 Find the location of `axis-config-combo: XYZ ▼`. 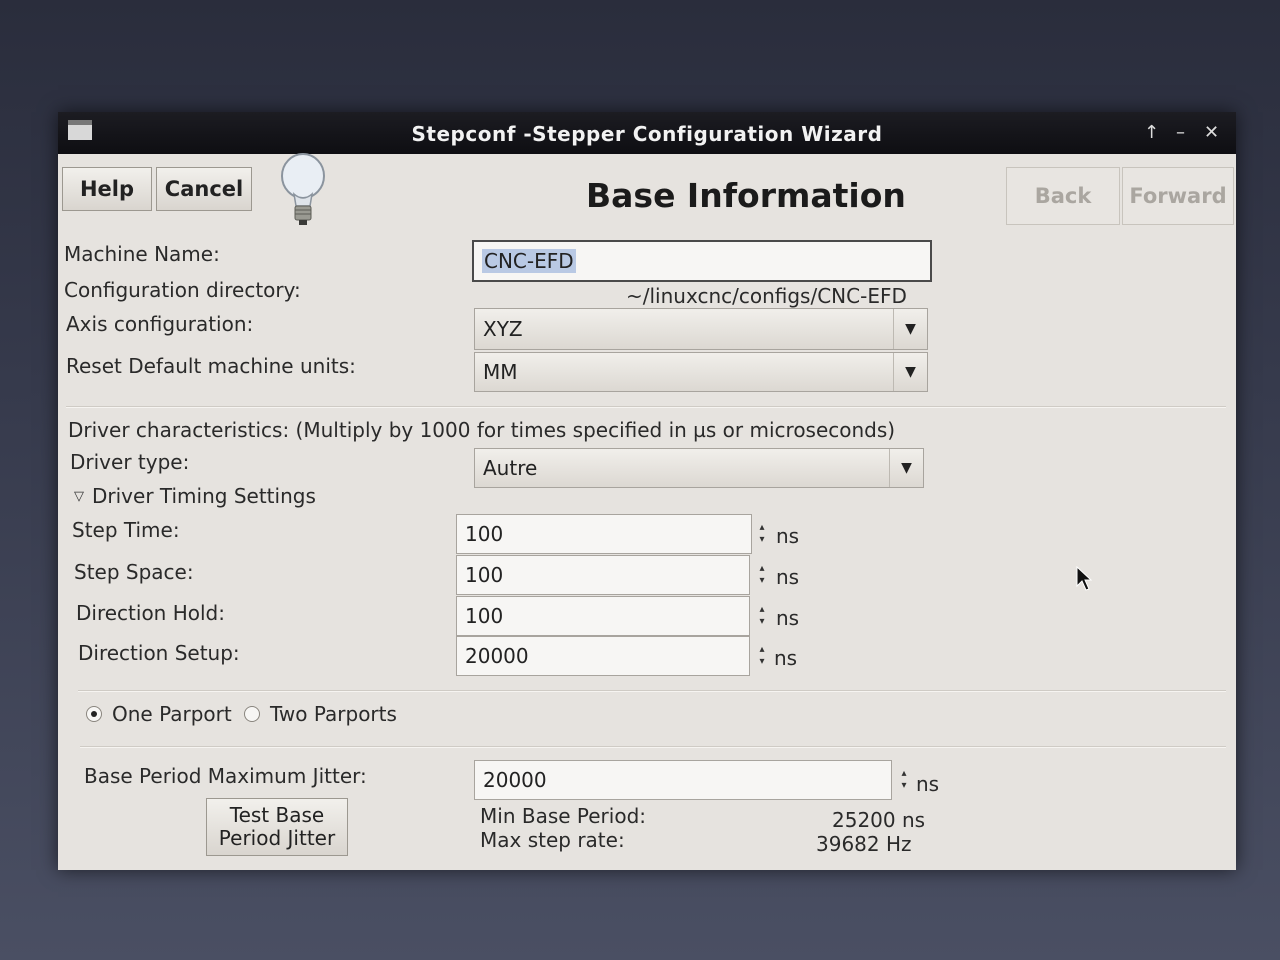

axis-config-combo: XYZ ▼ is located at coordinates (701, 329).